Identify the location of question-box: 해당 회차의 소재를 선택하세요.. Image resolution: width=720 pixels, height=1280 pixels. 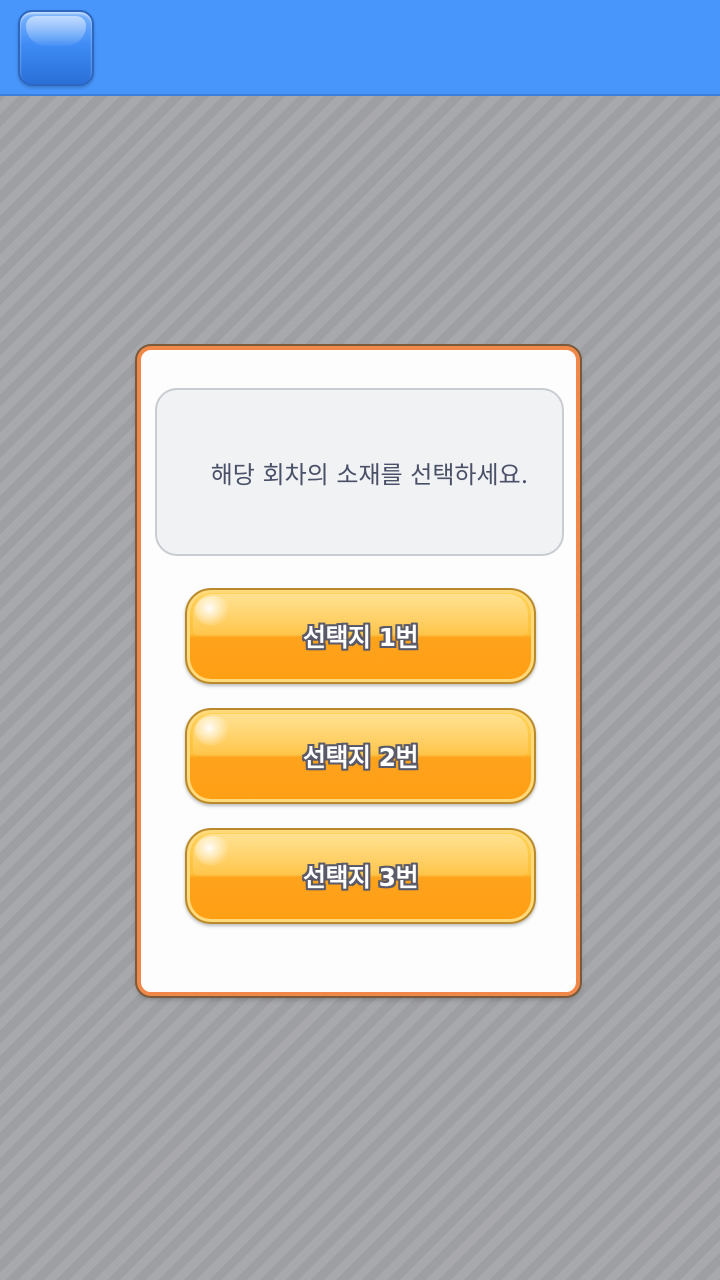
(359, 472).